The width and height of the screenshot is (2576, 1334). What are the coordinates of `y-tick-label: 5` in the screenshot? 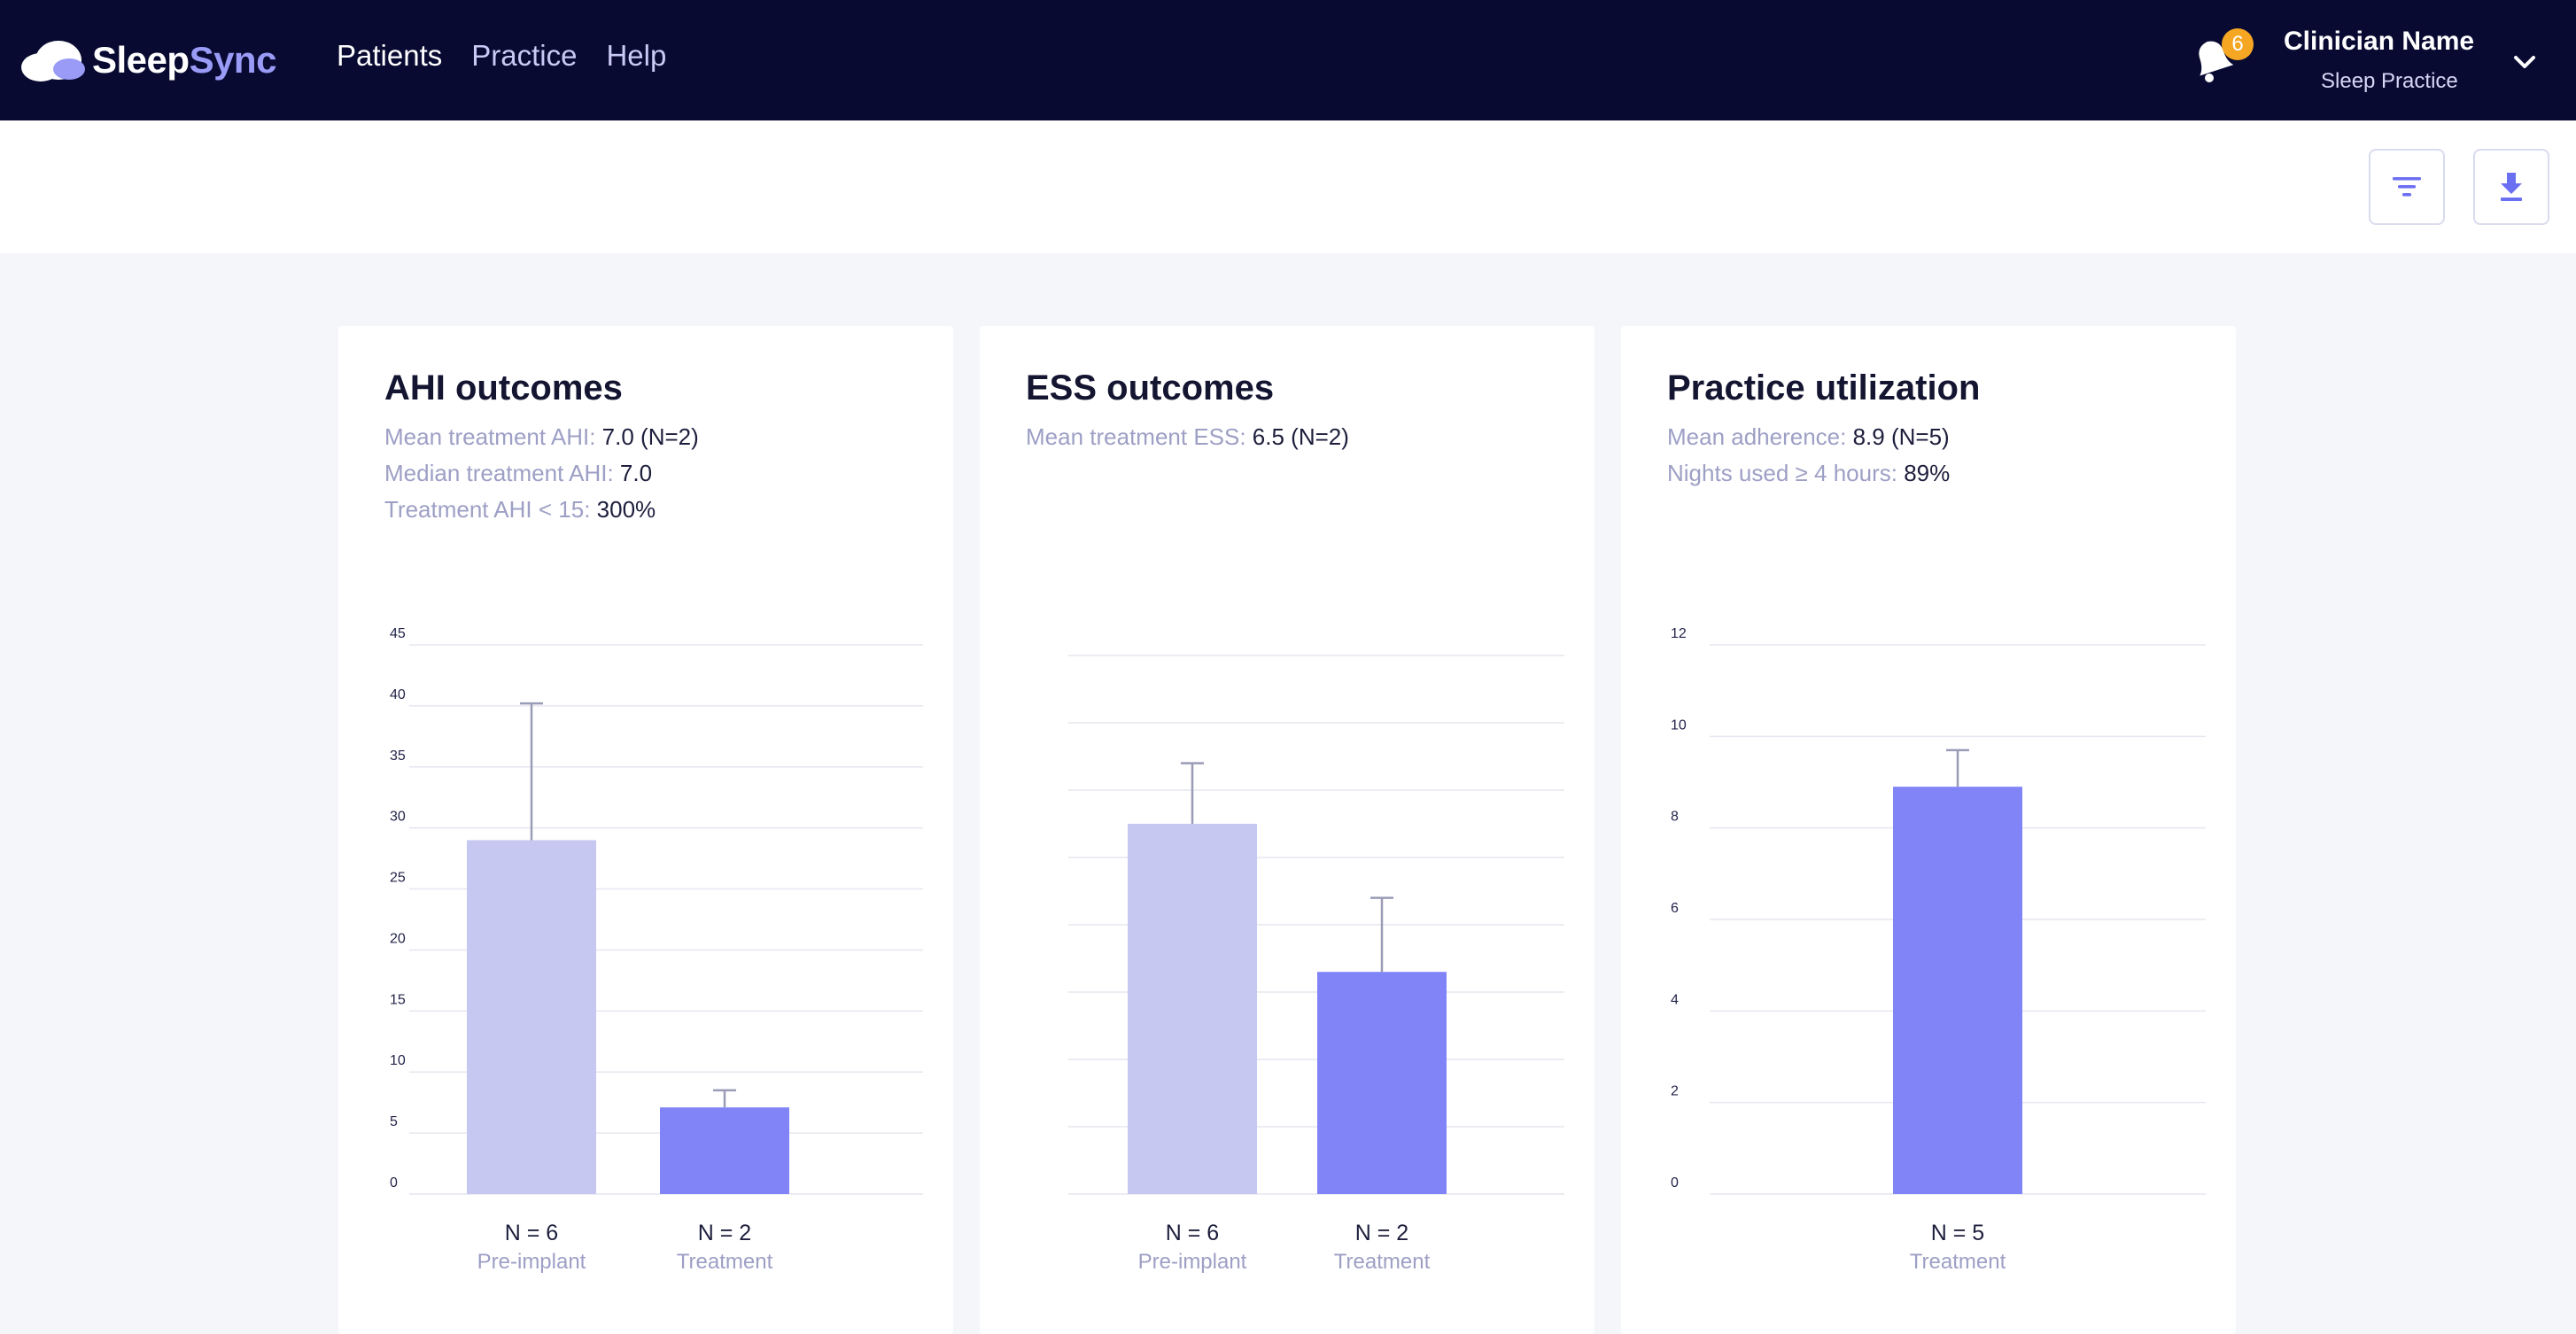 It's located at (394, 1121).